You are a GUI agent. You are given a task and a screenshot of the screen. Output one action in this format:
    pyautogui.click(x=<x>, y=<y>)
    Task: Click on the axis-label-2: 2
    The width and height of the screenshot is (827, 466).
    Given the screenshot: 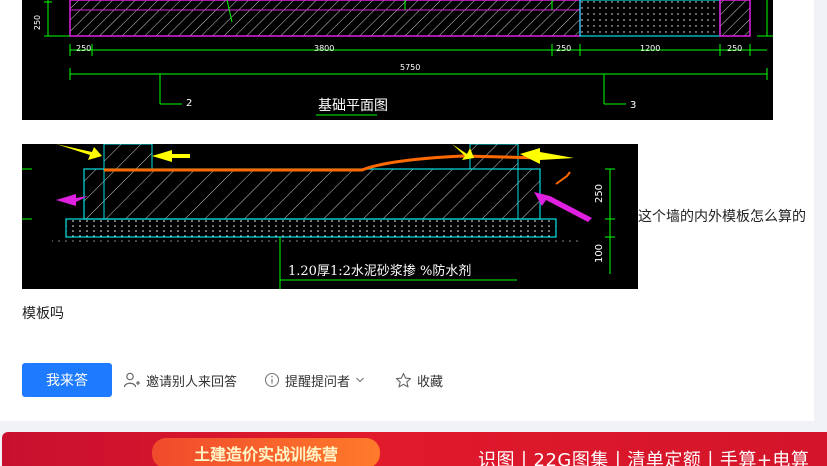 What is the action you would take?
    pyautogui.click(x=189, y=103)
    